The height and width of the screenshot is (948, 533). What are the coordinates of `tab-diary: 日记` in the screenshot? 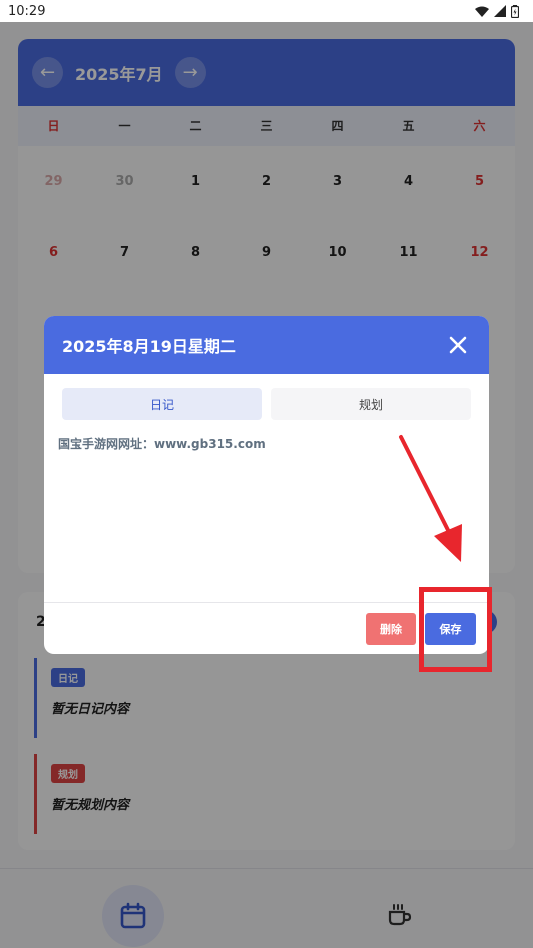 It's located at (162, 404).